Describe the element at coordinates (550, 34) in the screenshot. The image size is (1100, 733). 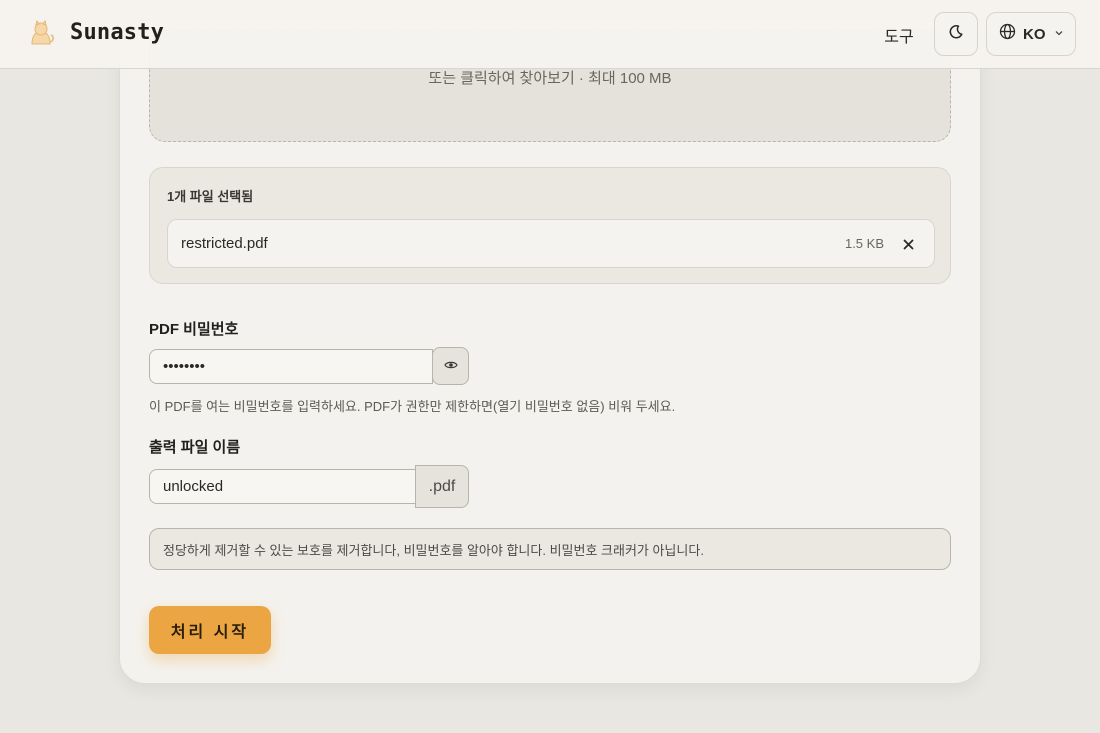
I see `top-header: Sunasty 도구 KO` at that location.